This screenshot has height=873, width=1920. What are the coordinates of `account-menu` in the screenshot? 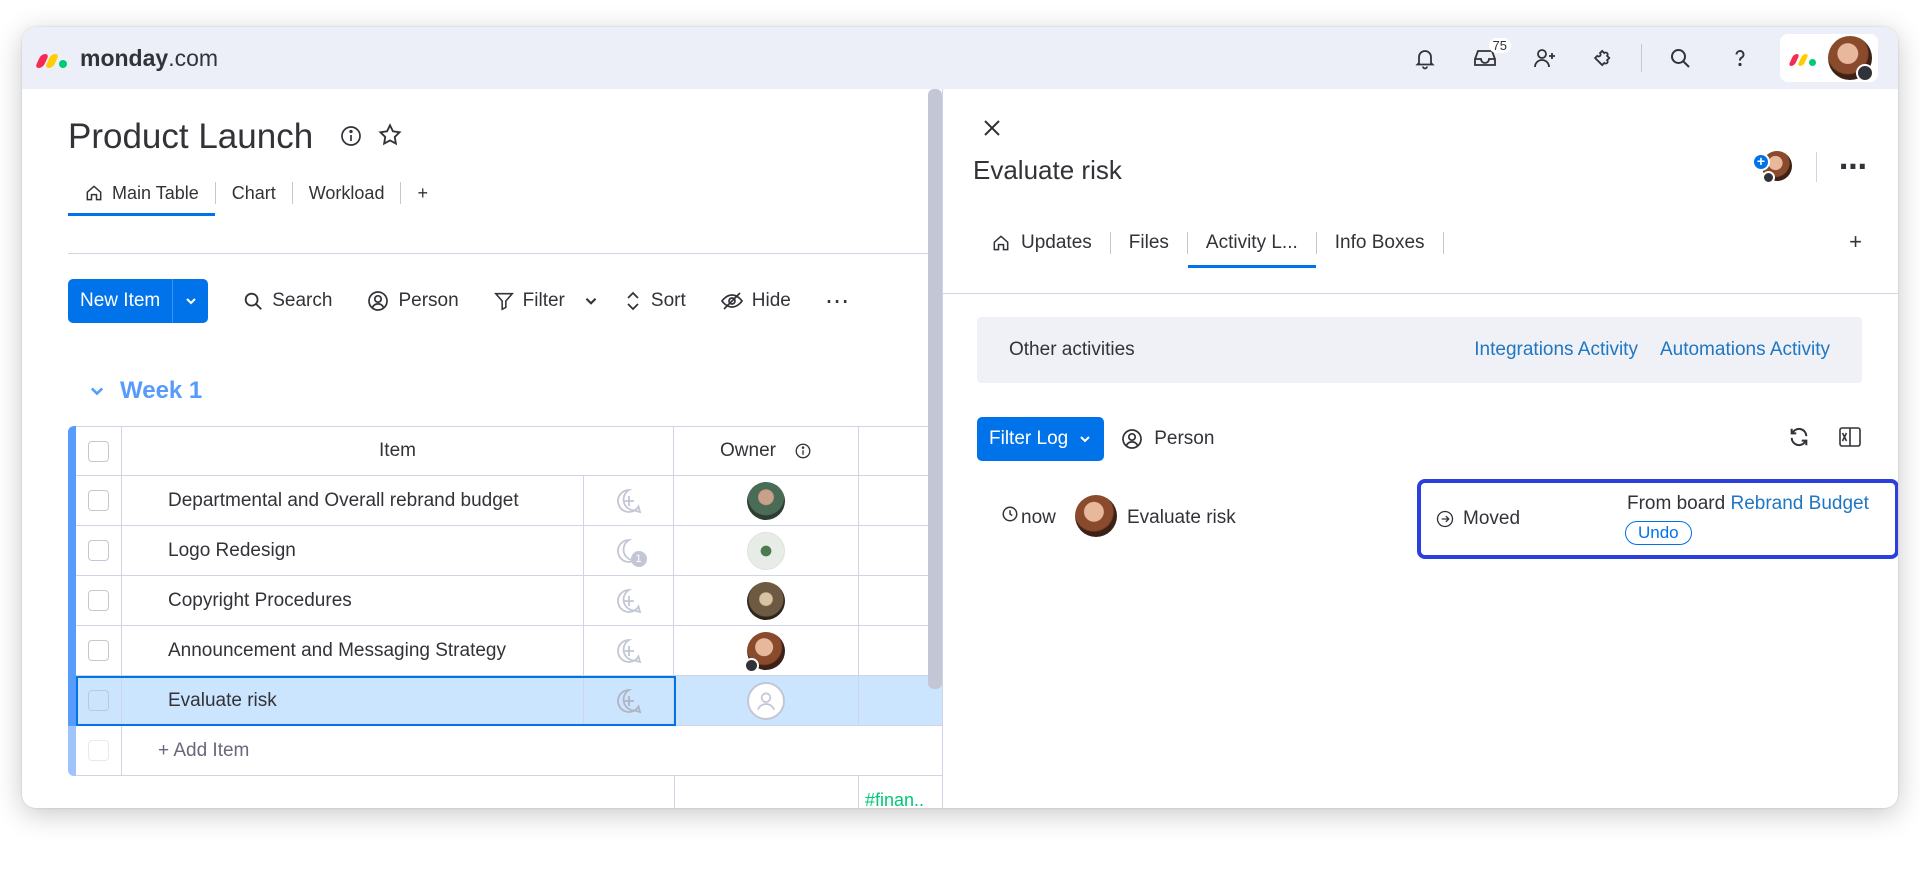 It's located at (1829, 58).